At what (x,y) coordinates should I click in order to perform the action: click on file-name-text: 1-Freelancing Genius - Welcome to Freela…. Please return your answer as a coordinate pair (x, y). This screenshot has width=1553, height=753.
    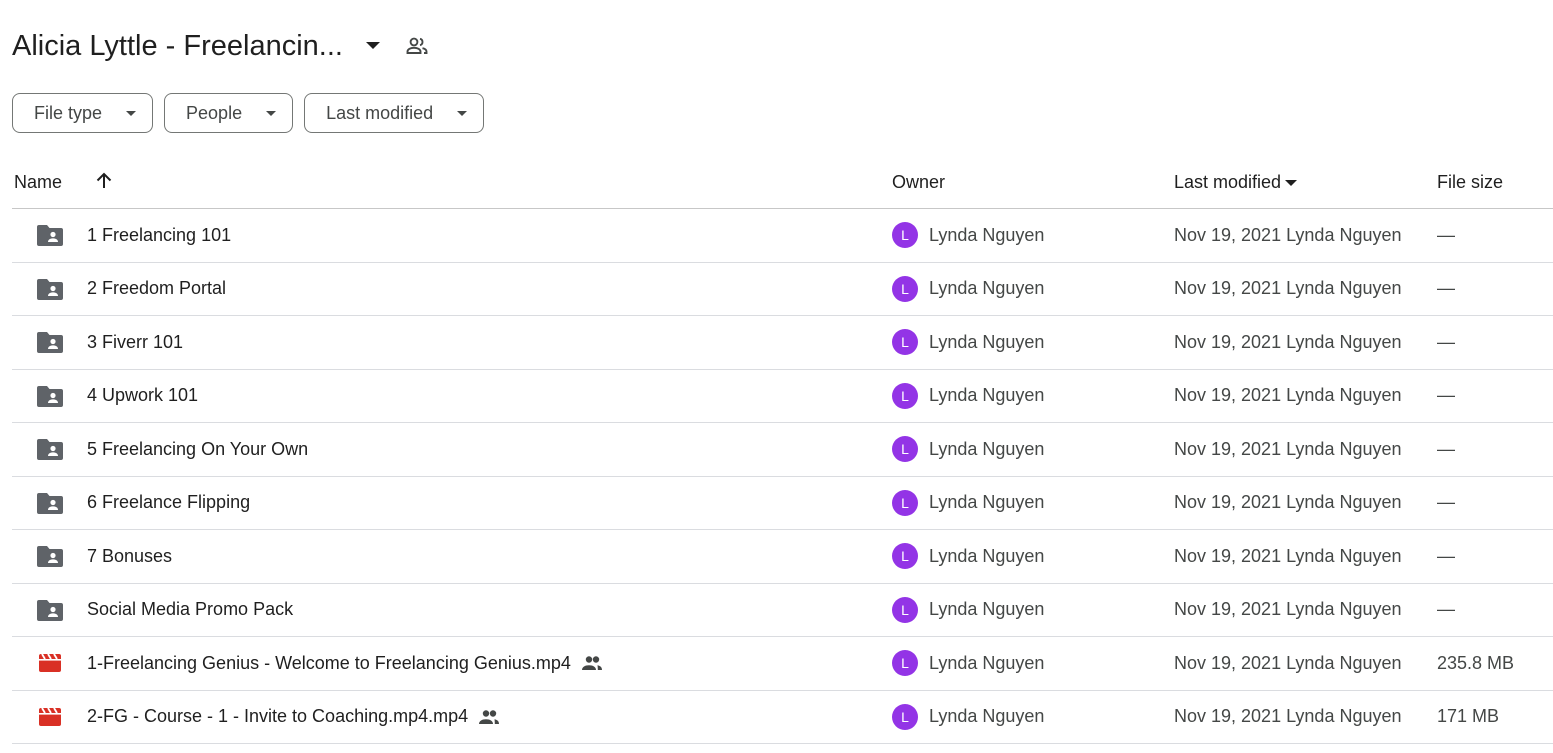
    Looking at the image, I should click on (329, 662).